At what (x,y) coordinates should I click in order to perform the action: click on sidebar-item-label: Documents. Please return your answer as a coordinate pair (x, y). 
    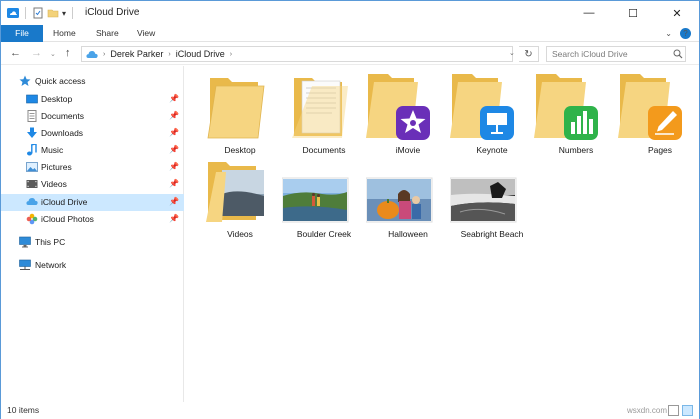
    Looking at the image, I should click on (62, 116).